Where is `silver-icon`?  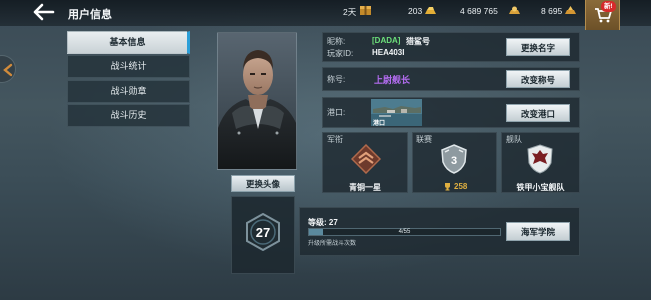 silver-icon is located at coordinates (514, 10).